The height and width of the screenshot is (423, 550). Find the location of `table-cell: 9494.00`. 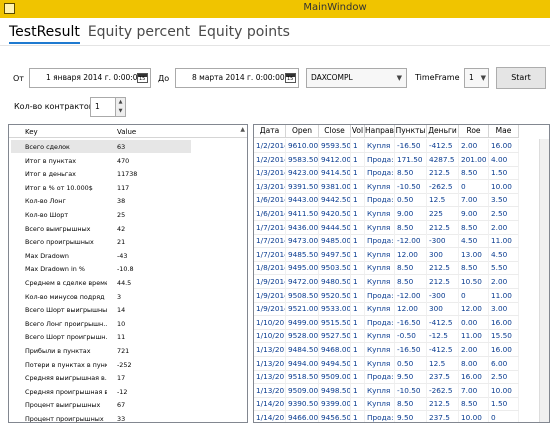

table-cell: 9494.00 is located at coordinates (302, 363).